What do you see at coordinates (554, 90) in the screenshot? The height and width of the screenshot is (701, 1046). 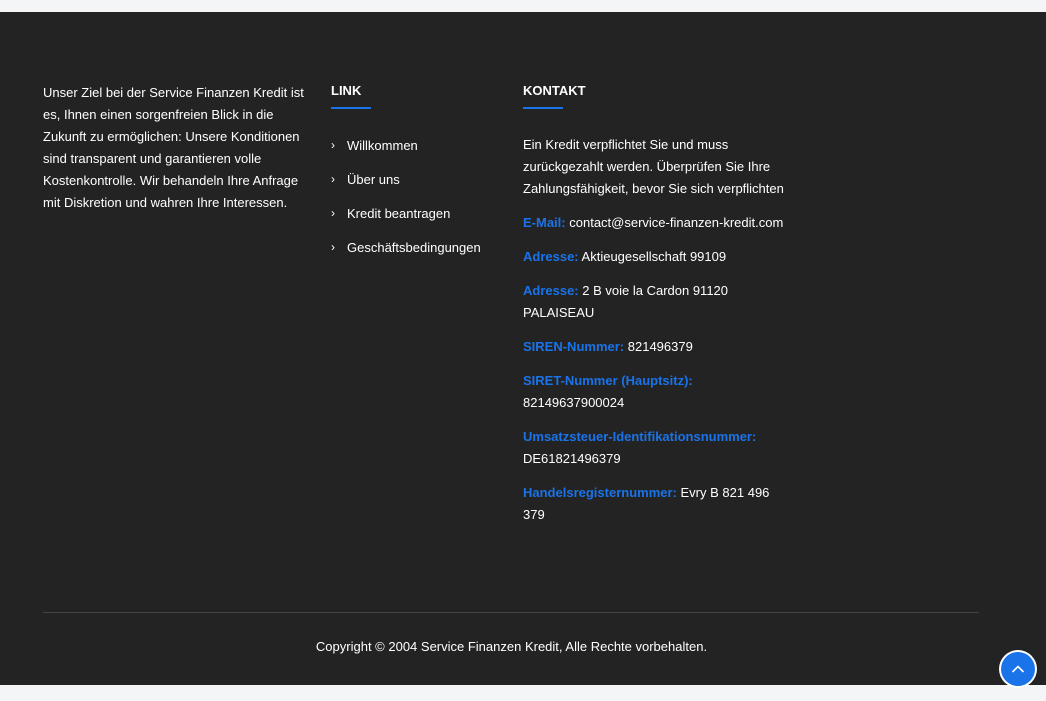 I see `contact-heading: KONTAKT` at bounding box center [554, 90].